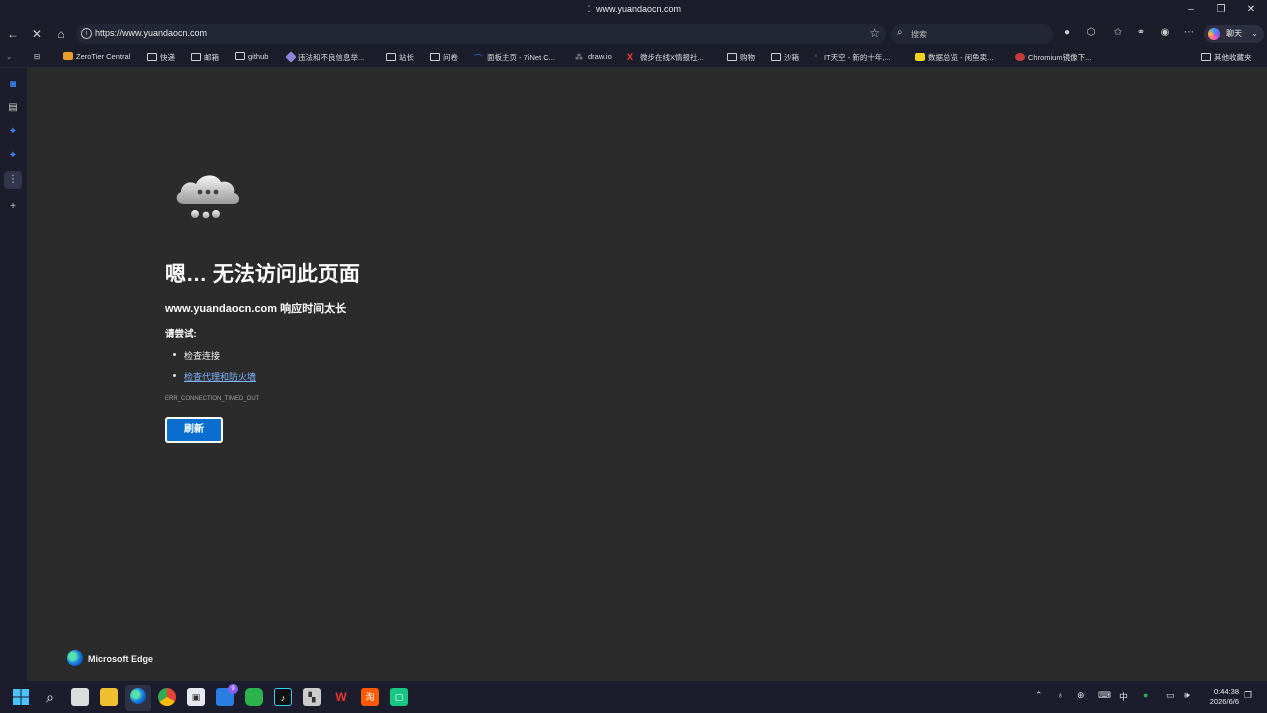 Image resolution: width=1267 pixels, height=713 pixels. What do you see at coordinates (1091, 33) in the screenshot?
I see `extensions-puzzle-icon: ⬡` at bounding box center [1091, 33].